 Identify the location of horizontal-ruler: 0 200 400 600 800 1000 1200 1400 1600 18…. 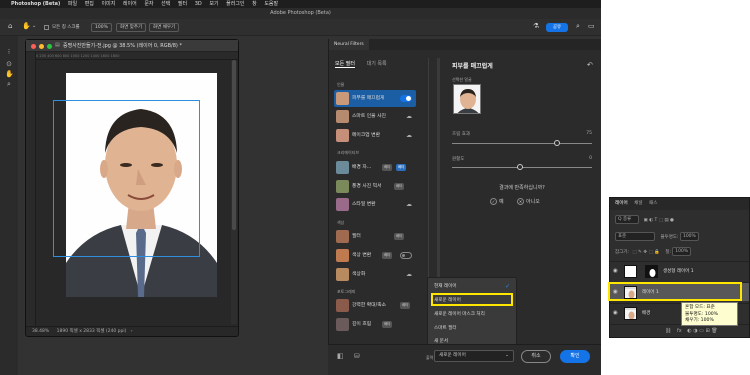
(137, 56).